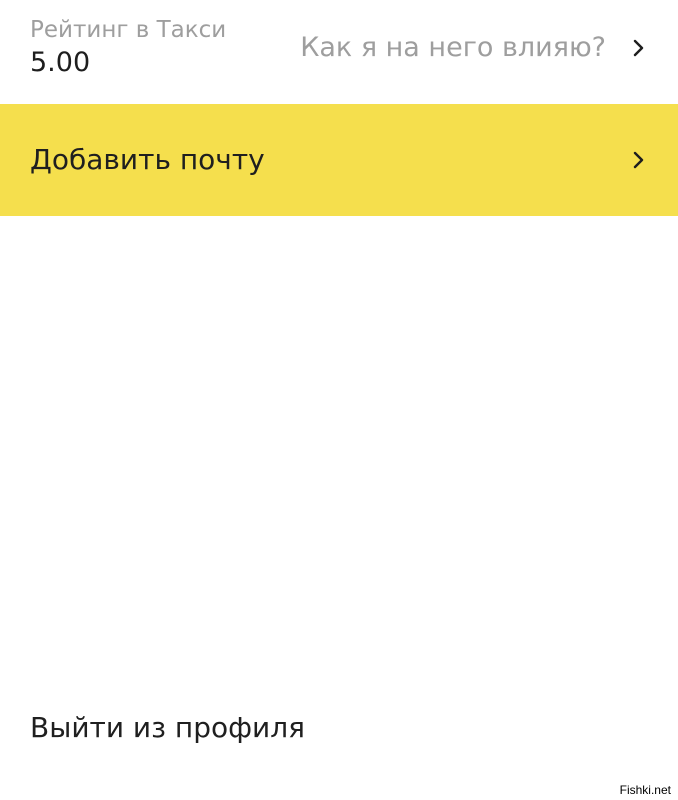  I want to click on add-email-row: Добавить почту, so click(339, 160).